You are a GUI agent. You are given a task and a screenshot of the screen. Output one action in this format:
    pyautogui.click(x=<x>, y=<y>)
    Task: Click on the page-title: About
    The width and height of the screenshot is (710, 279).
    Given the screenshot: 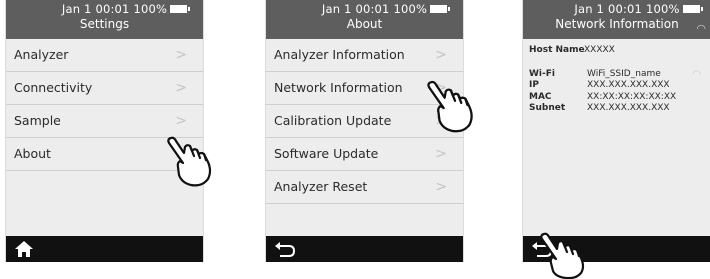 What is the action you would take?
    pyautogui.click(x=364, y=24)
    